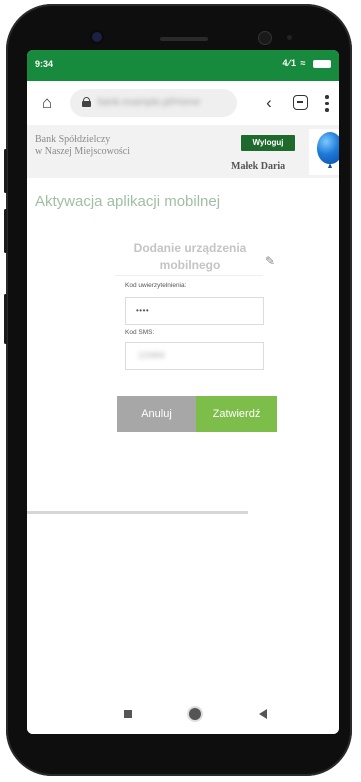  What do you see at coordinates (263, 714) in the screenshot?
I see `back-icon` at bounding box center [263, 714].